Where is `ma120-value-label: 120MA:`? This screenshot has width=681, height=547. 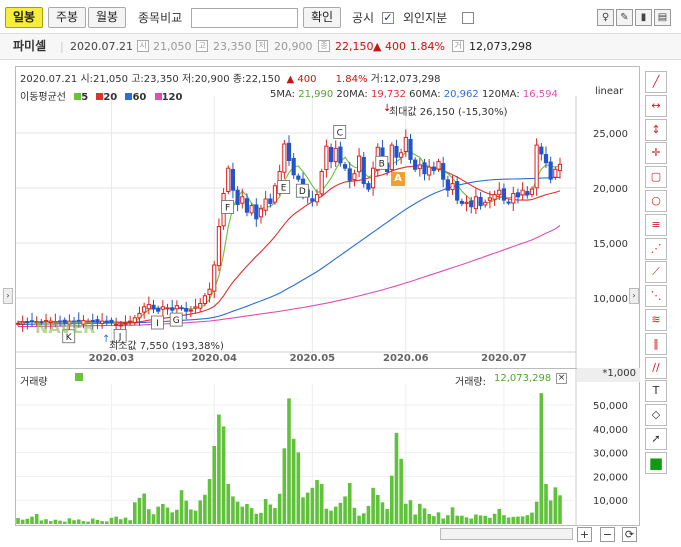
ma120-value-label: 120MA: is located at coordinates (500, 94).